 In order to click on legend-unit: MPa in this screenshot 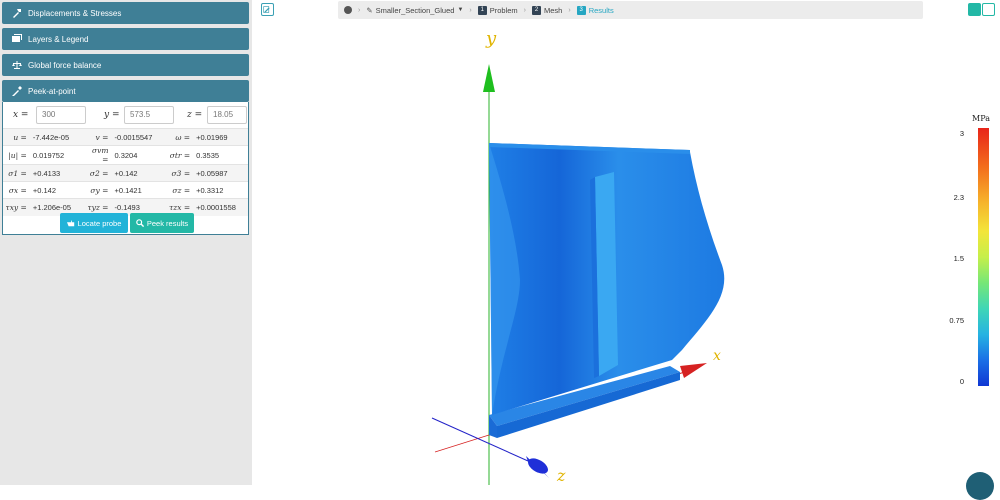, I will do `click(981, 118)`.